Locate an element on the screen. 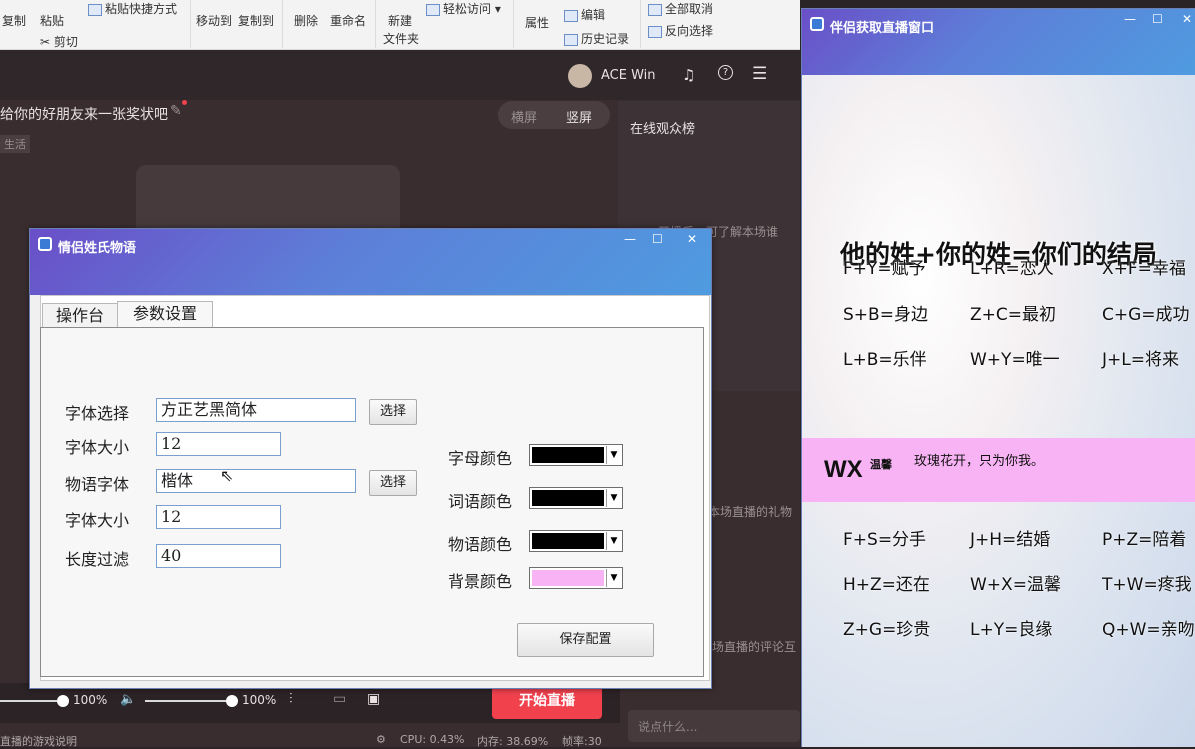  story-font-field: 楷体 is located at coordinates (256, 481).